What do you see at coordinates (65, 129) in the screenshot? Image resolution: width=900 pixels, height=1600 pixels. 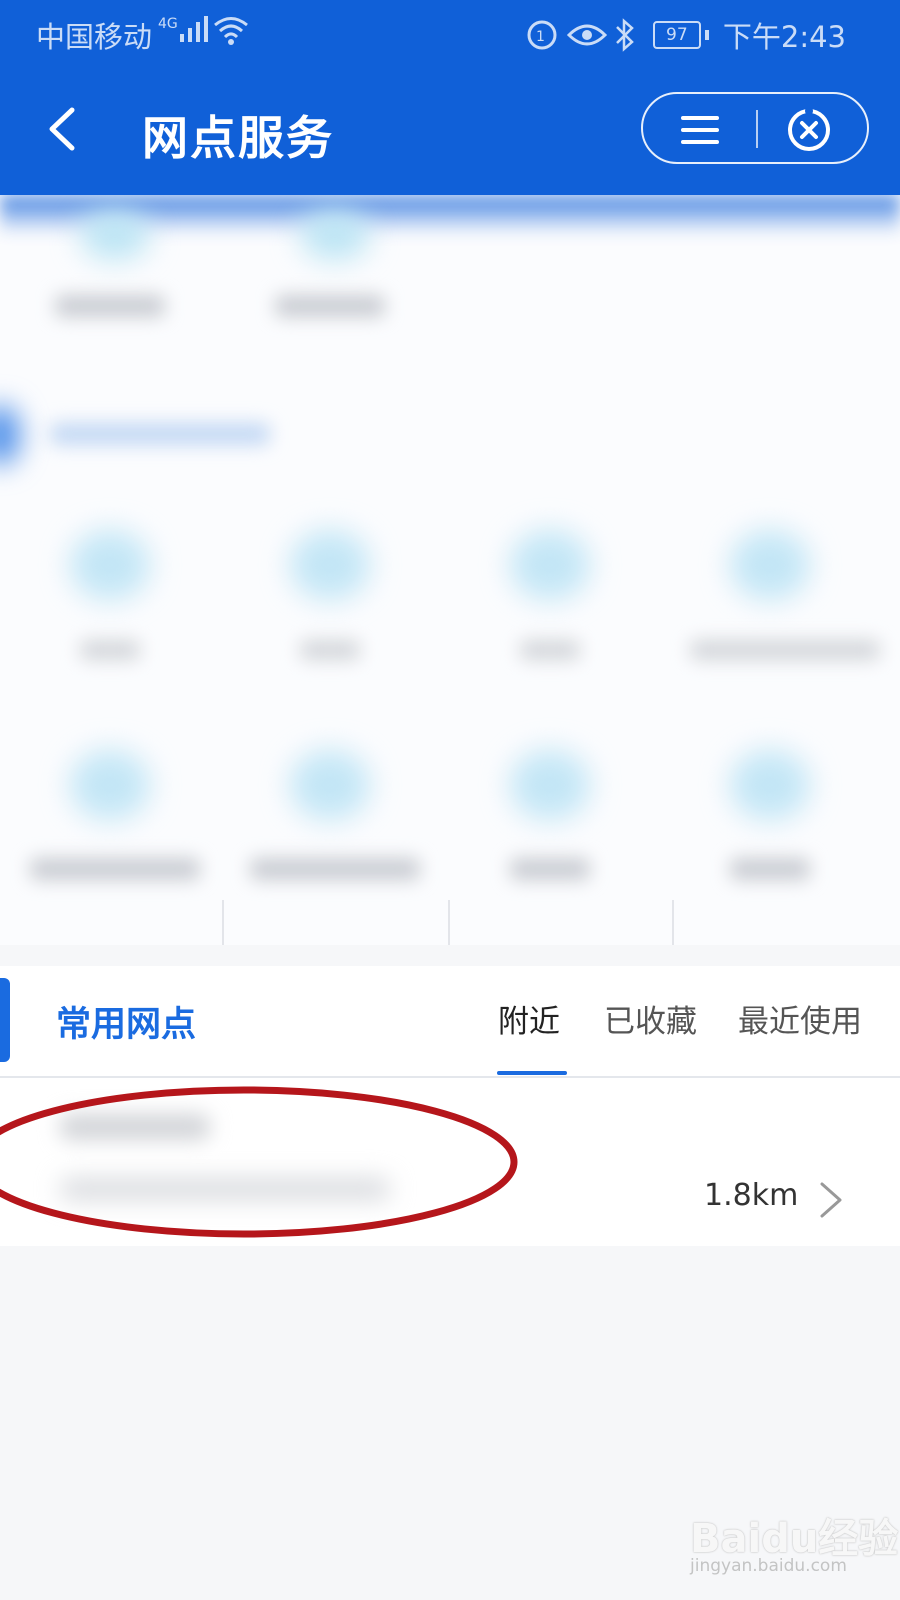 I see `back-arrow-icon` at bounding box center [65, 129].